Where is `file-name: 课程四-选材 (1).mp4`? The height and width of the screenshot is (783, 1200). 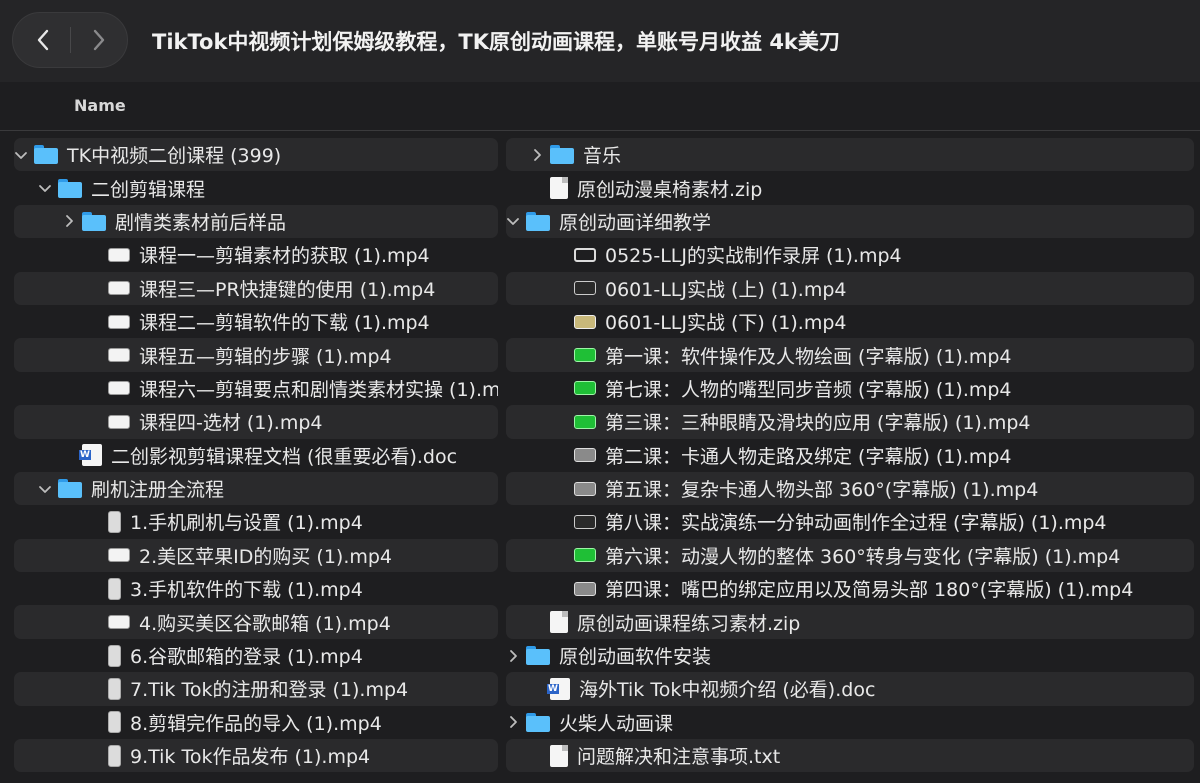
file-name: 课程四-选材 (1).mp4 is located at coordinates (231, 423).